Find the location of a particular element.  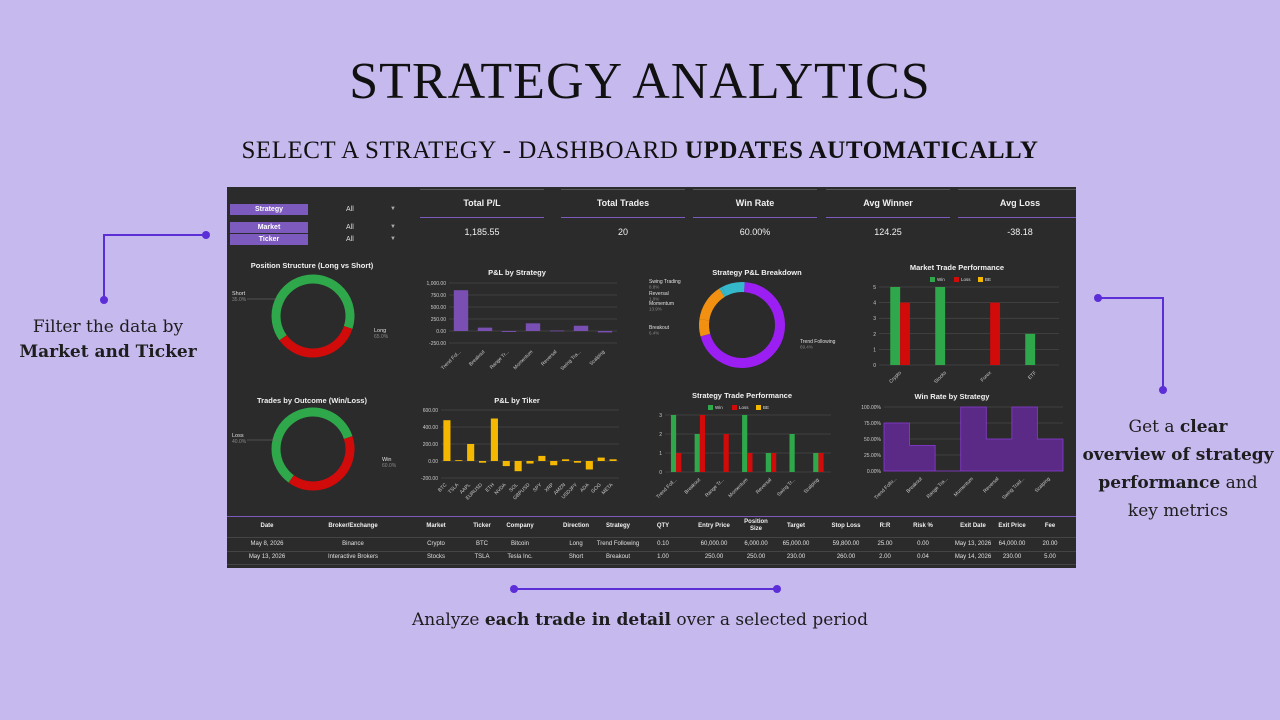

win-rate-by-strategy-ytick: 75.00% is located at coordinates (873, 424).